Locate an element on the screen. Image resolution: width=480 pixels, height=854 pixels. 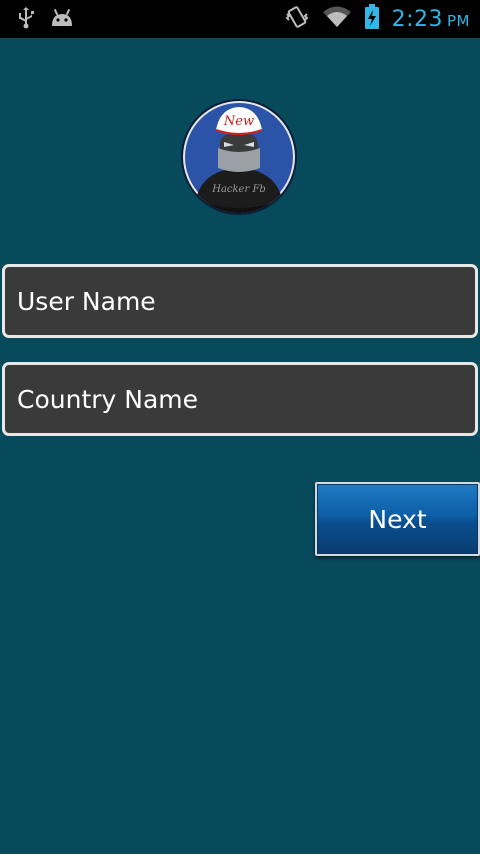
app-logo: New Hacker Fb is located at coordinates (239, 157).